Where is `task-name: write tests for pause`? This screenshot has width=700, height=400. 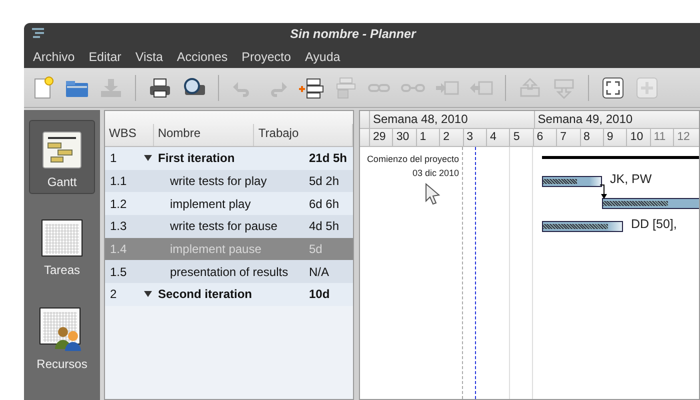
task-name: write tests for pause is located at coordinates (224, 226).